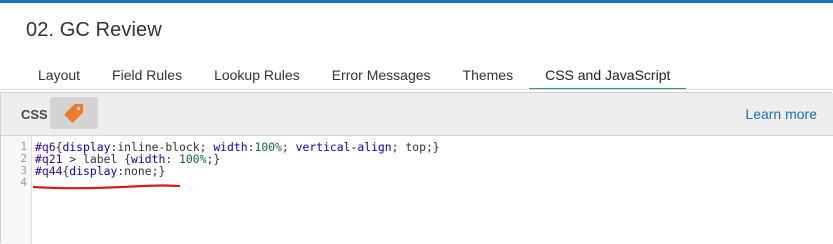  What do you see at coordinates (93, 171) in the screenshot?
I see `code-token: display` at bounding box center [93, 171].